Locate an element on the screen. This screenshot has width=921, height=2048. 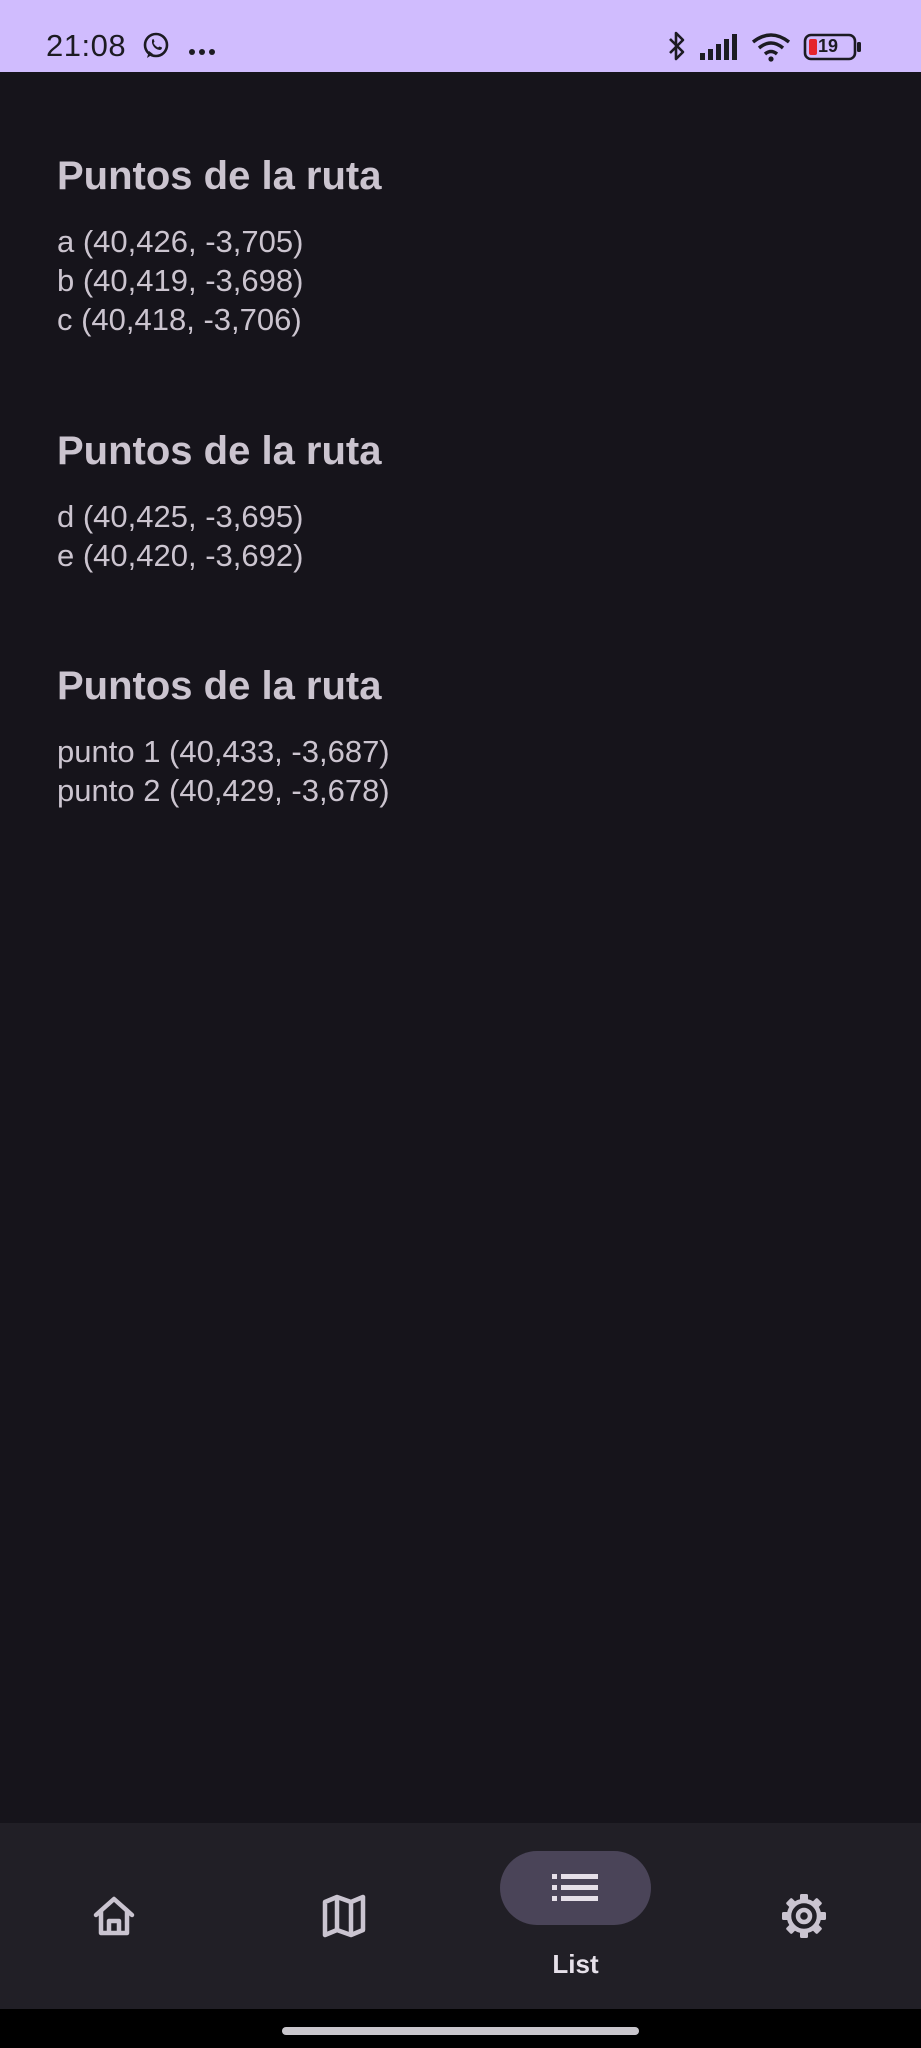
route-point: punto 2 (40,429, -3,678) is located at coordinates (223, 790).